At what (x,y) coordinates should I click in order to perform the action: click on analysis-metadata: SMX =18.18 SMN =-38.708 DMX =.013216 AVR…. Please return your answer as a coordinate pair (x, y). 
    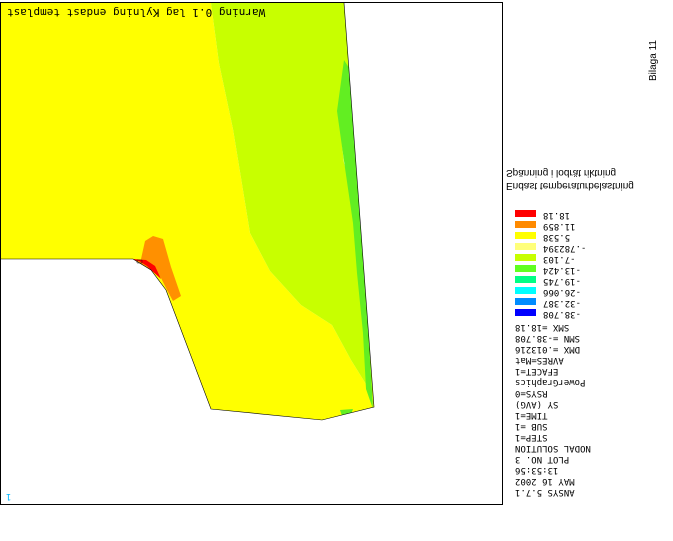
    Looking at the image, I should click on (575, 411).